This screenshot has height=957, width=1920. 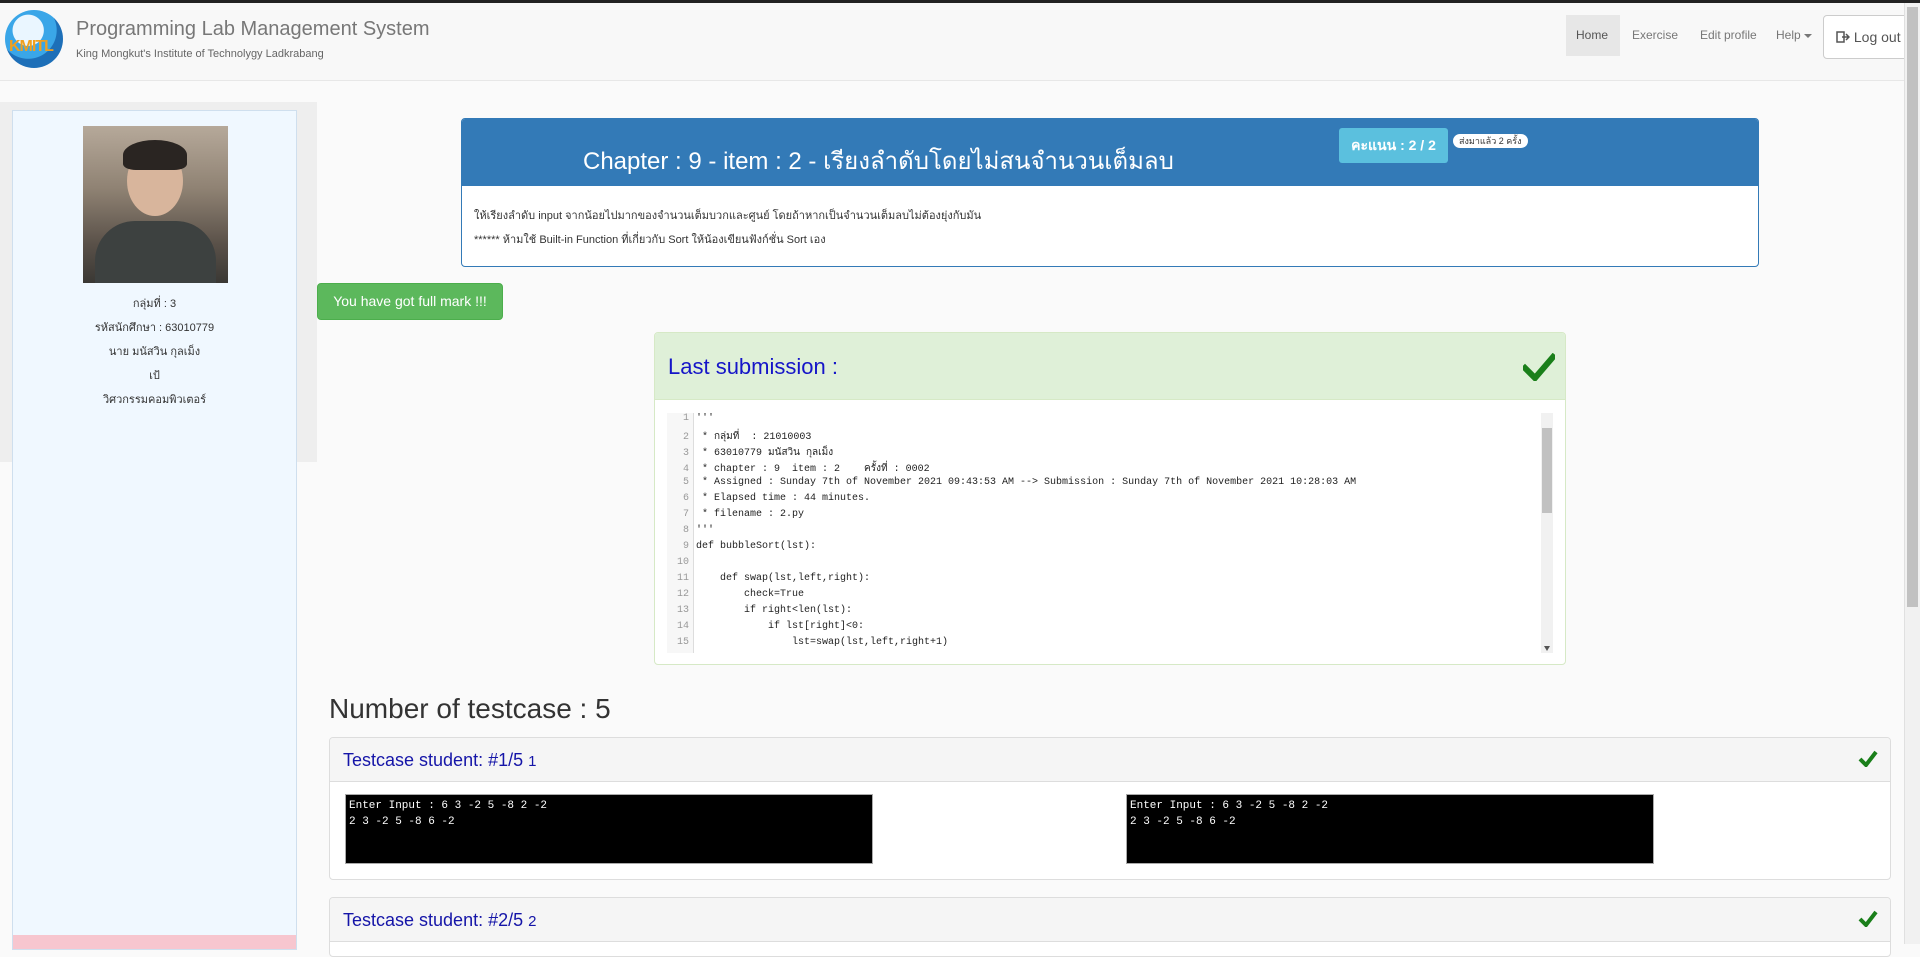 What do you see at coordinates (154, 352) in the screenshot?
I see `student-name: นาย มนัสวิน กุลเม็ง` at bounding box center [154, 352].